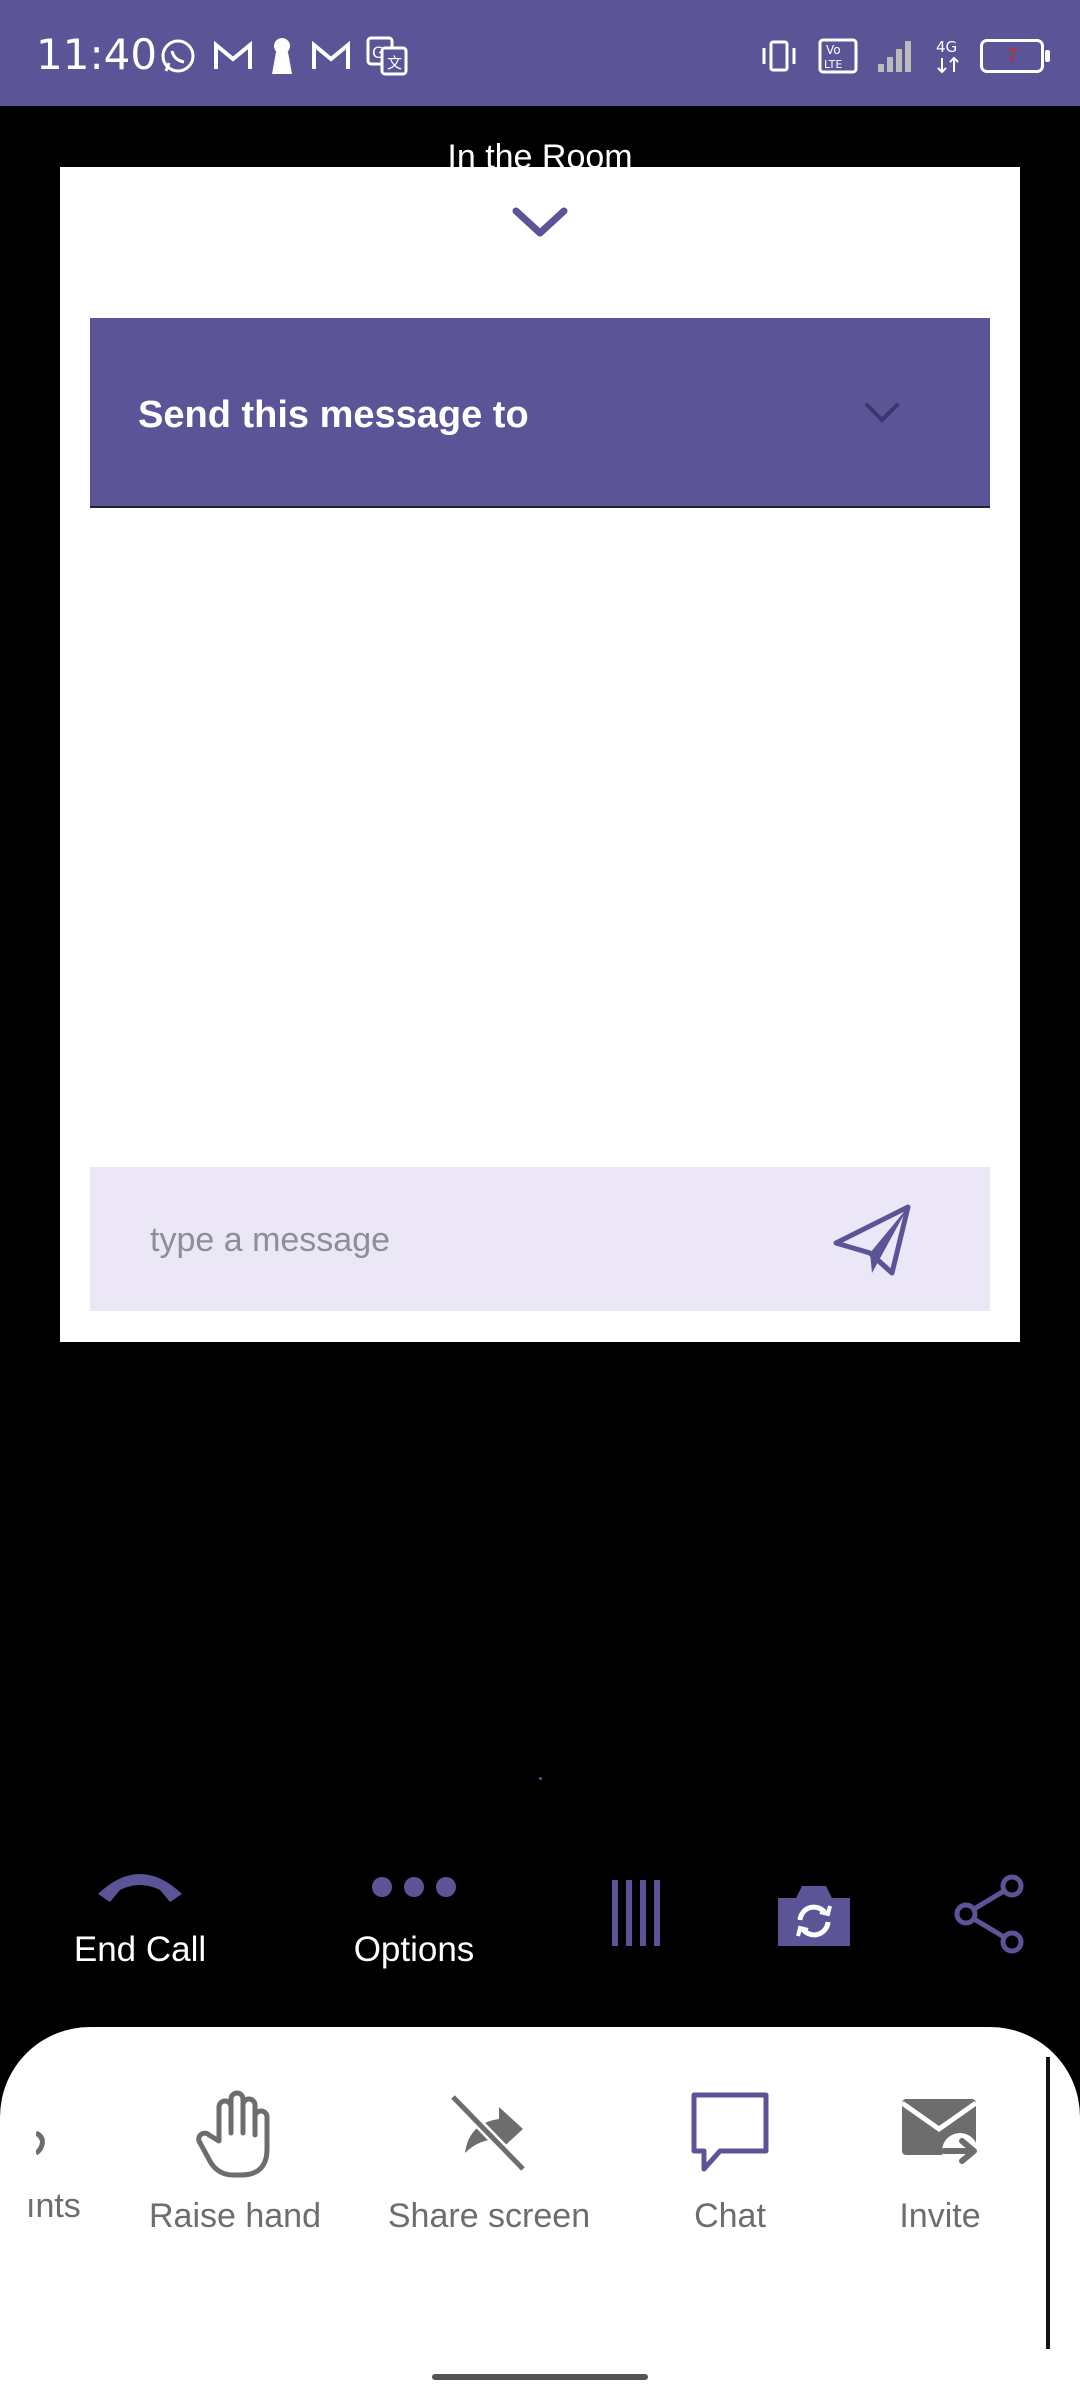  What do you see at coordinates (140, 1915) in the screenshot?
I see `end-call-button: End Call` at bounding box center [140, 1915].